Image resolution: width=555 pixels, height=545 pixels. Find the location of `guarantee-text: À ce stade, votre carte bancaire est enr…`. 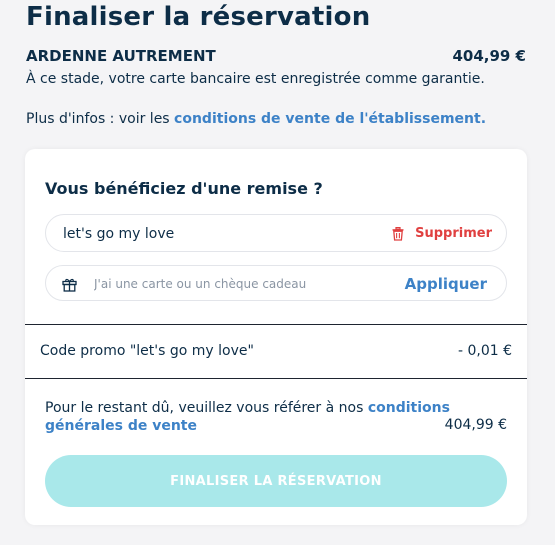

guarantee-text: À ce stade, votre carte bancaire est enr… is located at coordinates (255, 79).